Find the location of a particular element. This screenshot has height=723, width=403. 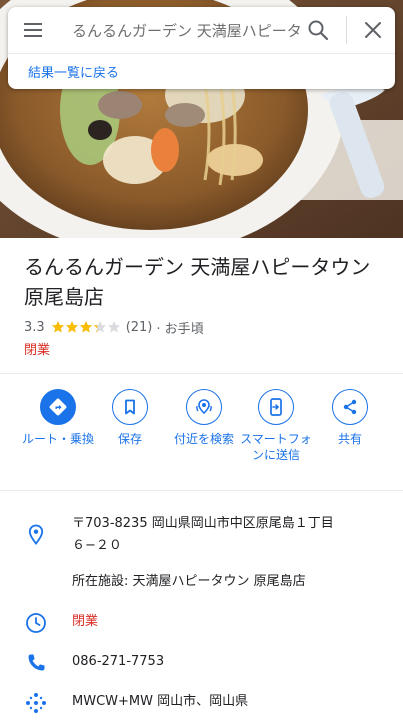

located-in: 所在施設: 天満屋ハピータウン 原尾島店 is located at coordinates (222, 582).